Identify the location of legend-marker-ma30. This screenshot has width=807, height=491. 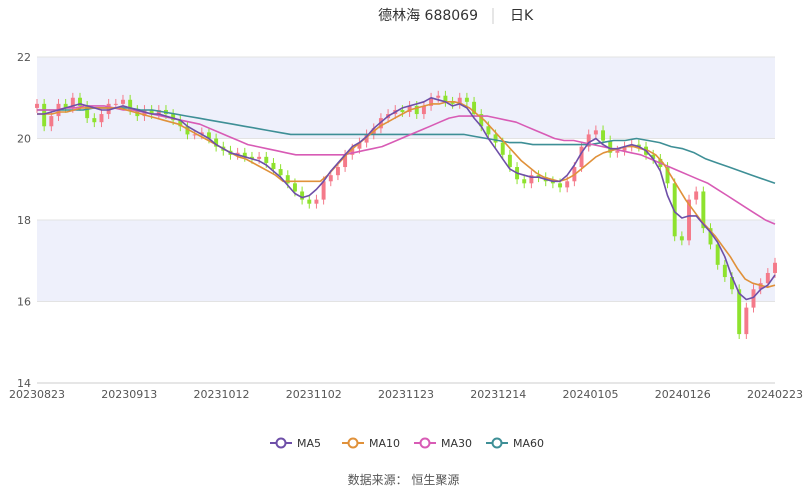
(425, 443).